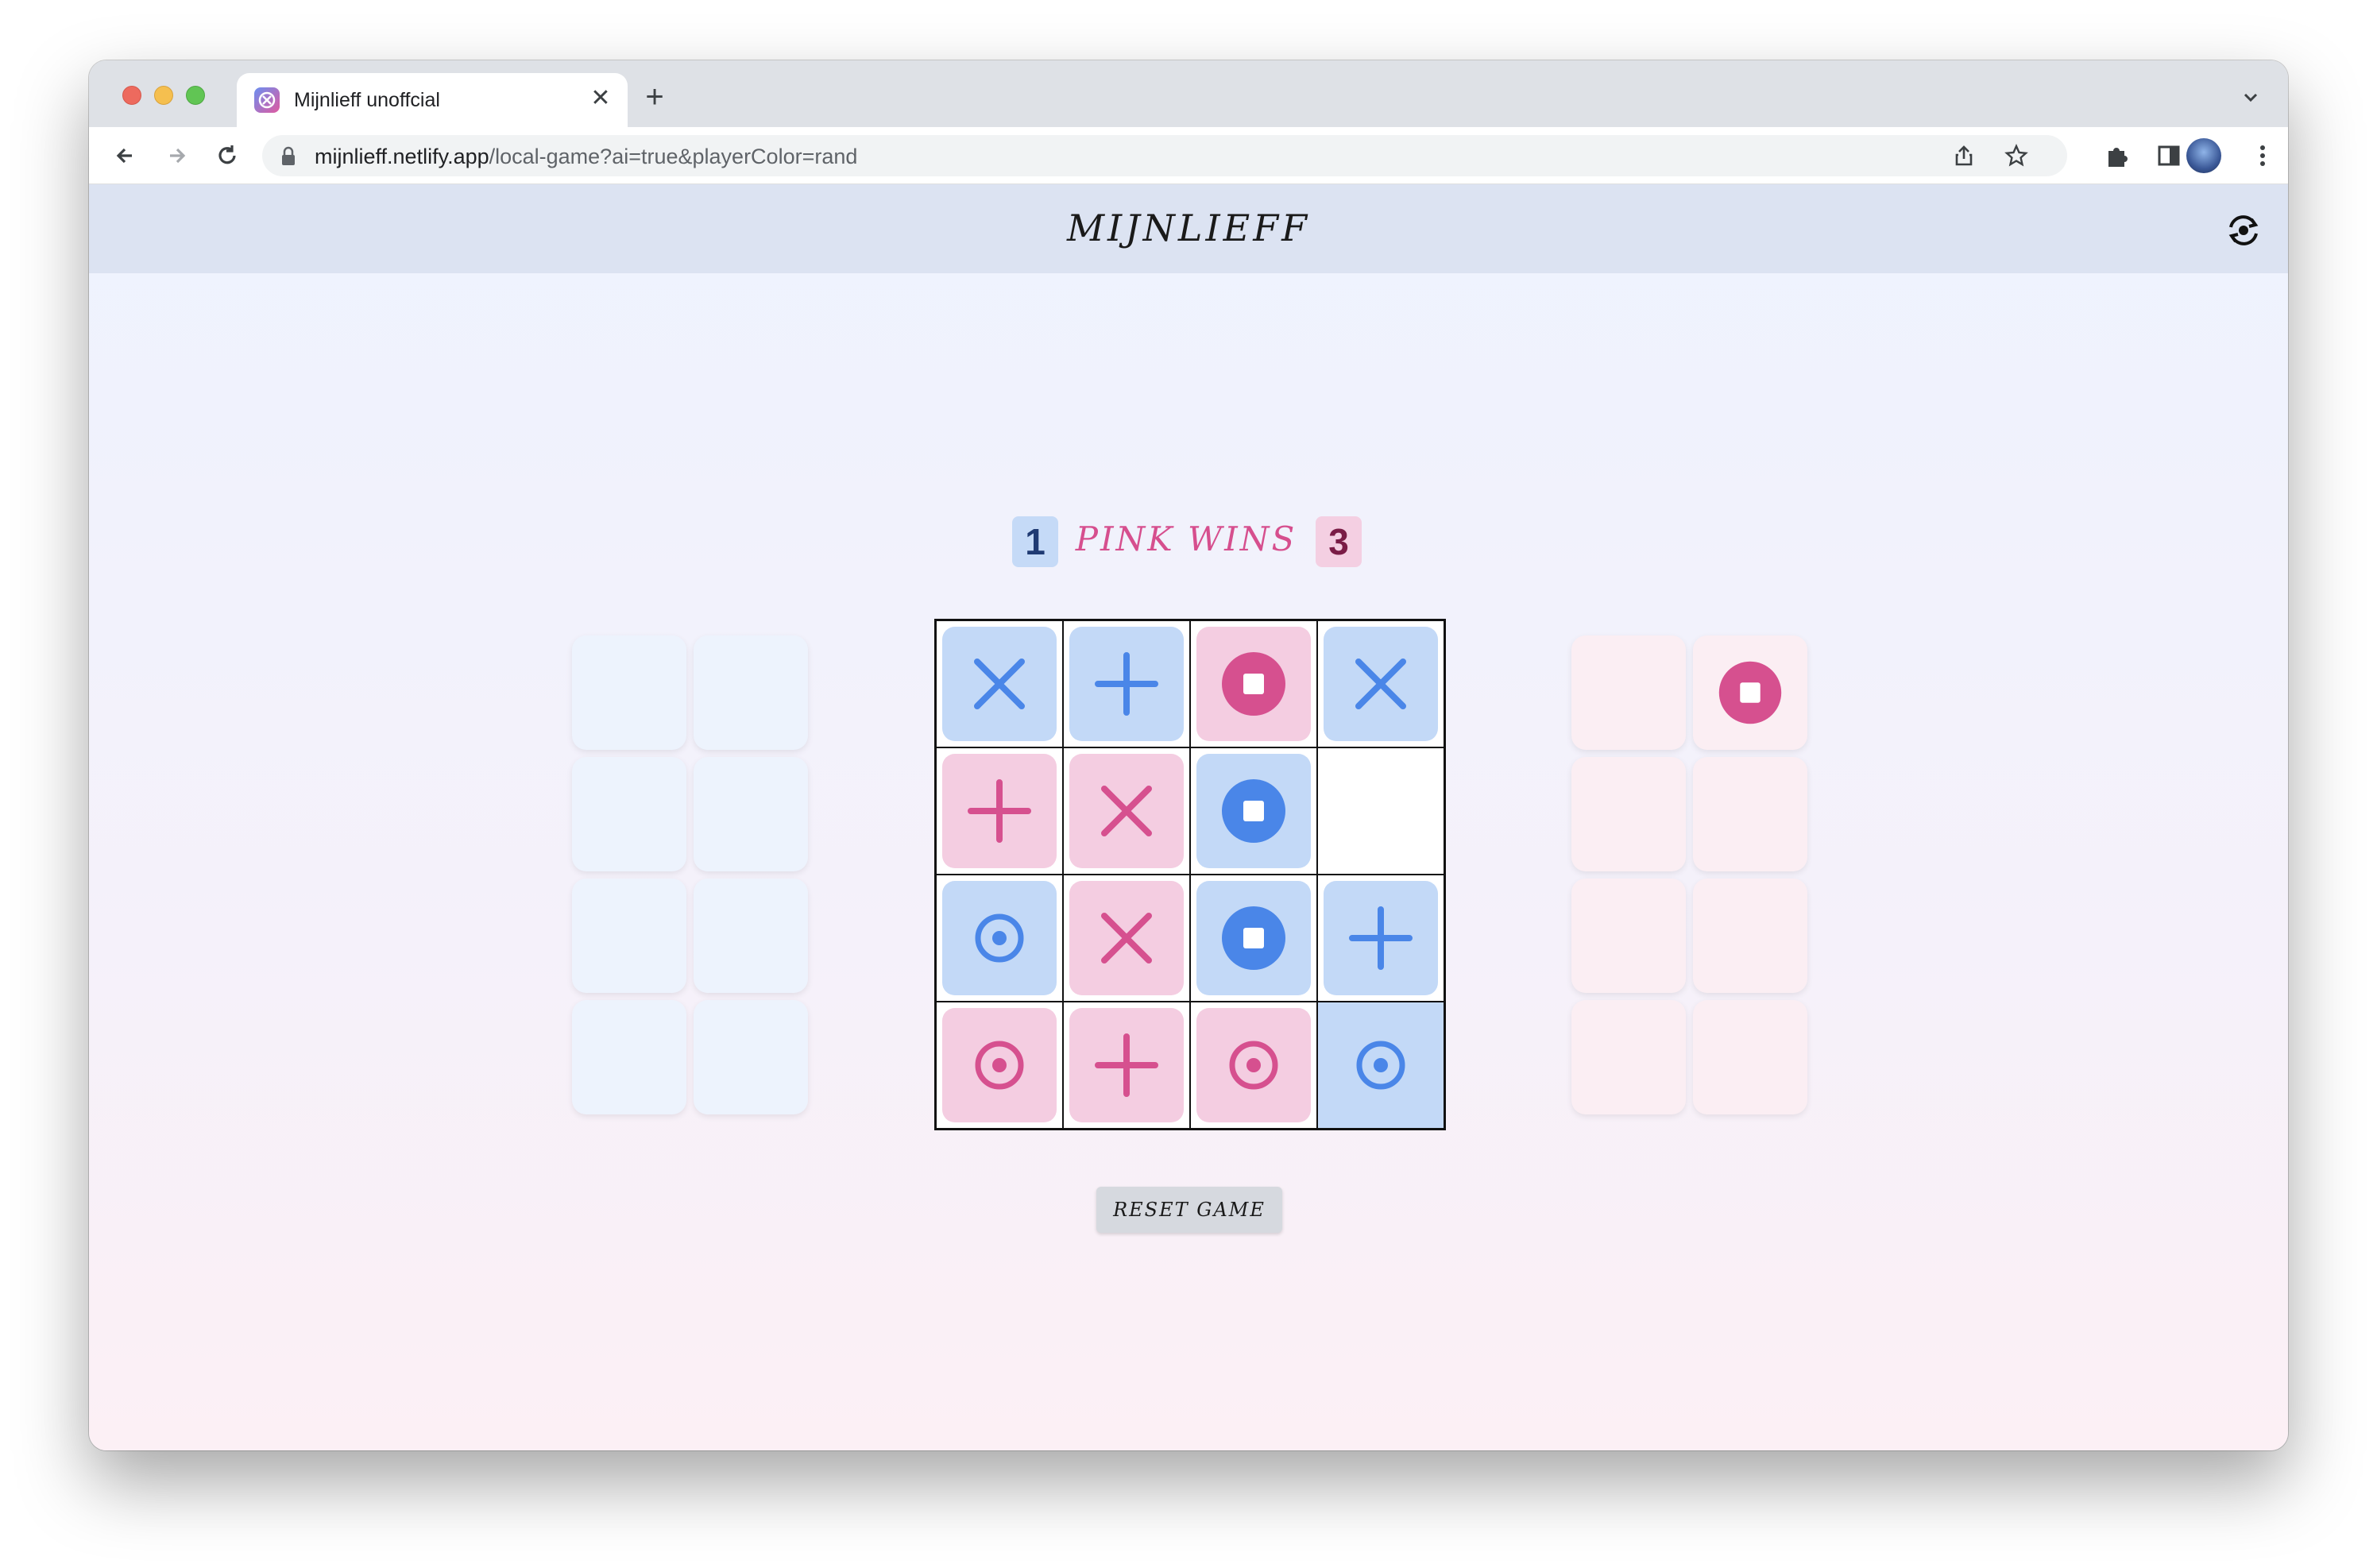 The height and width of the screenshot is (1568, 2377). What do you see at coordinates (227, 155) in the screenshot?
I see `reload-icon` at bounding box center [227, 155].